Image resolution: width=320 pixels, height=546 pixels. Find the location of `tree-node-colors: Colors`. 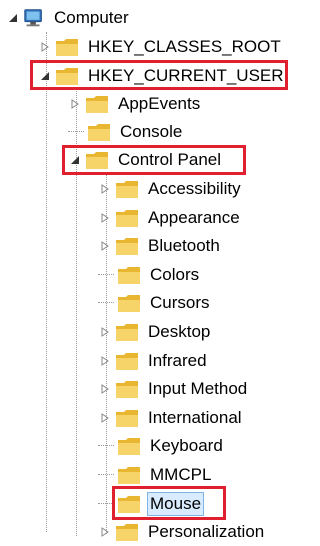

tree-node-colors: Colors is located at coordinates (149, 275).